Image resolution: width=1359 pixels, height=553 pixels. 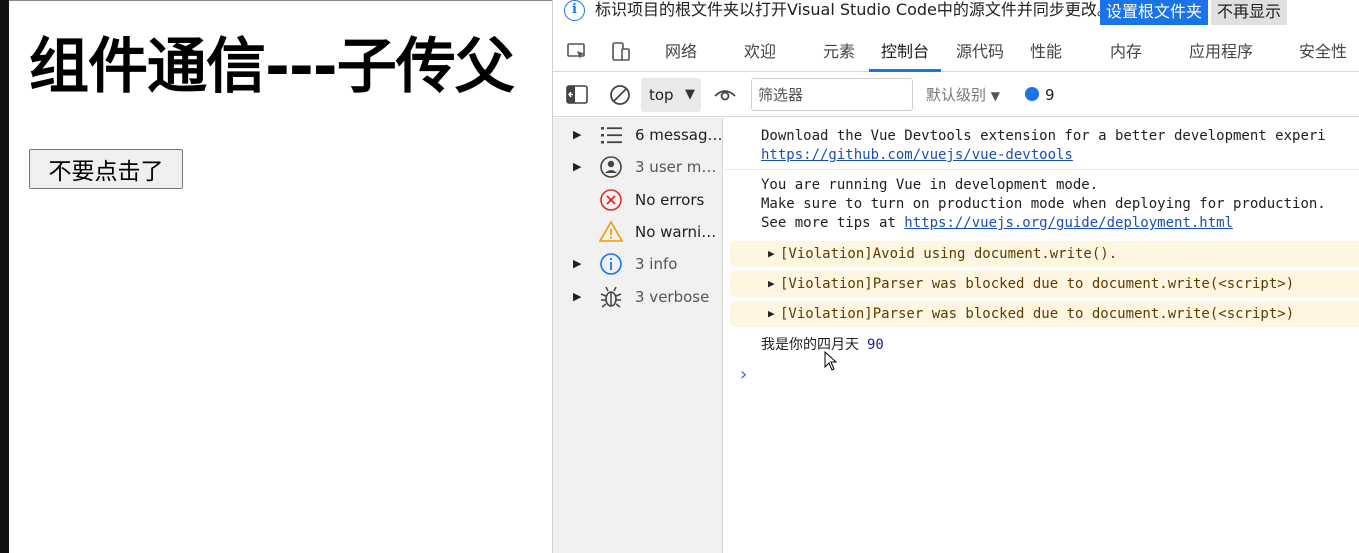 I want to click on sidebar-item-label: 3 info, so click(x=656, y=264).